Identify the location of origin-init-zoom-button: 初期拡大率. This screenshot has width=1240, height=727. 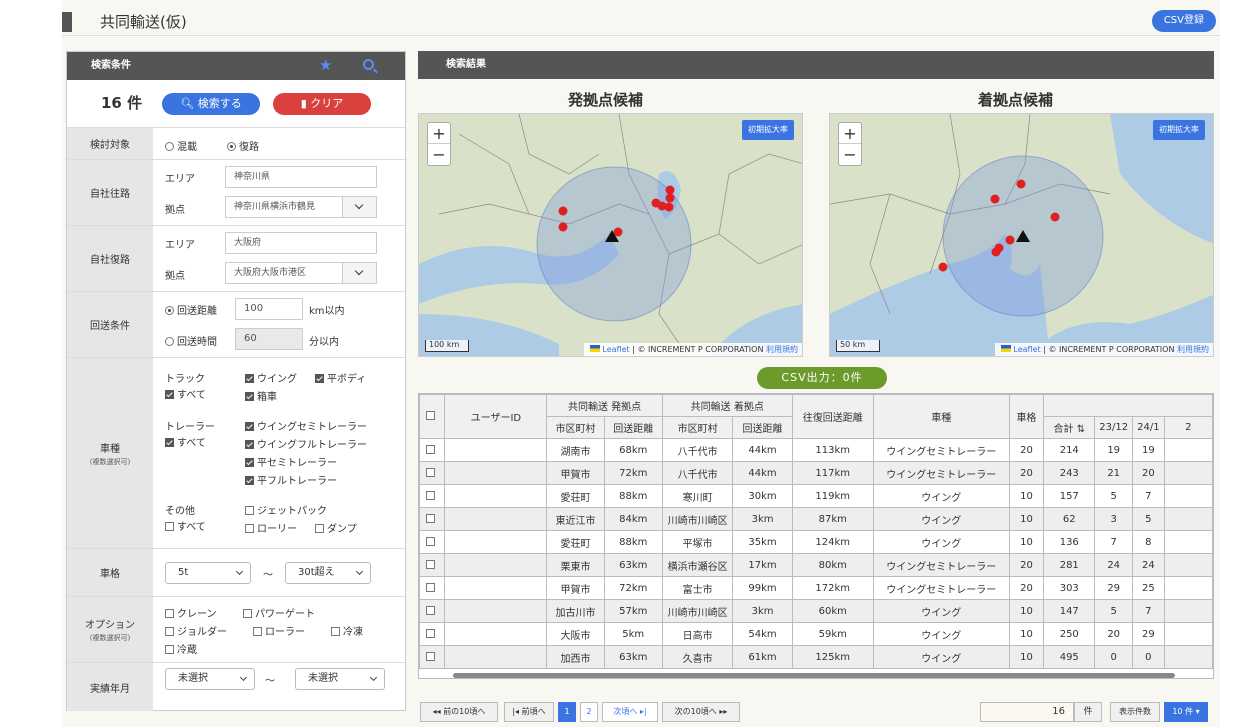
(768, 130).